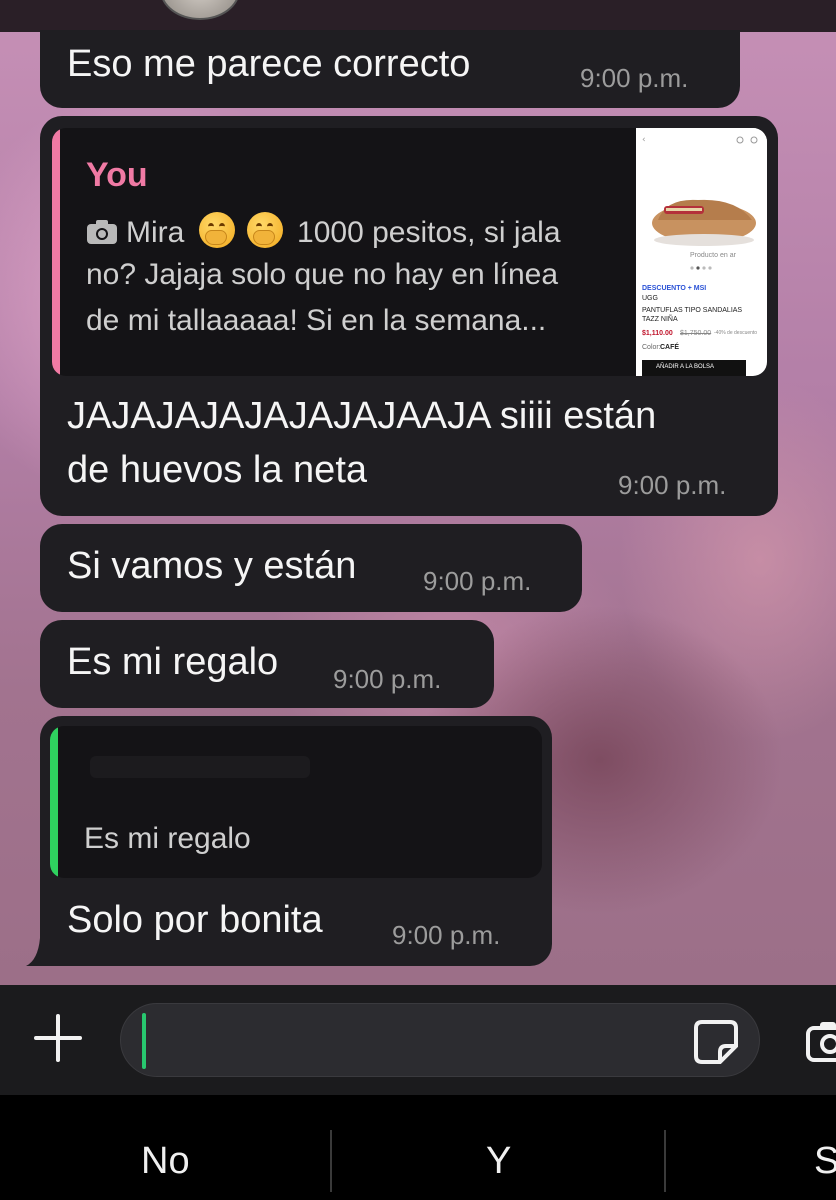 The image size is (836, 1200). I want to click on message-text: Eso me parece correcto, so click(269, 64).